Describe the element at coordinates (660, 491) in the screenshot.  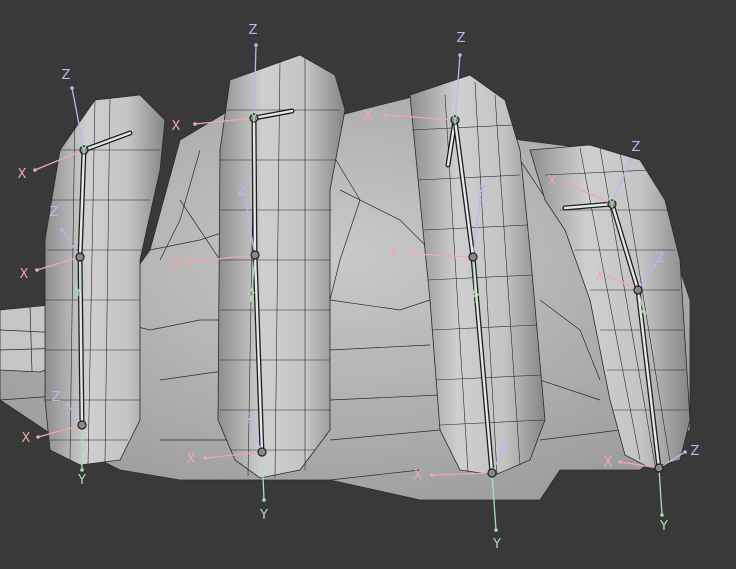
I see `y-axis-line` at that location.